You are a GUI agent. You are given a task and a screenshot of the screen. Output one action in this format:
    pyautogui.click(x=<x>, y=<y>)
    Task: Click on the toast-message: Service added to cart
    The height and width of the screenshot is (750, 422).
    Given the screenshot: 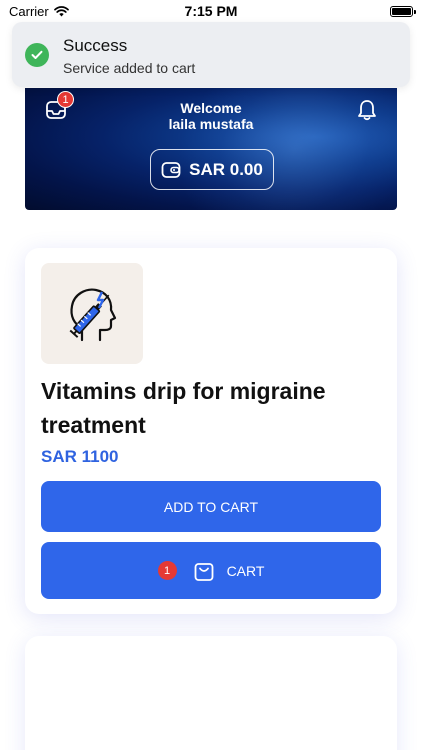 What is the action you would take?
    pyautogui.click(x=129, y=68)
    